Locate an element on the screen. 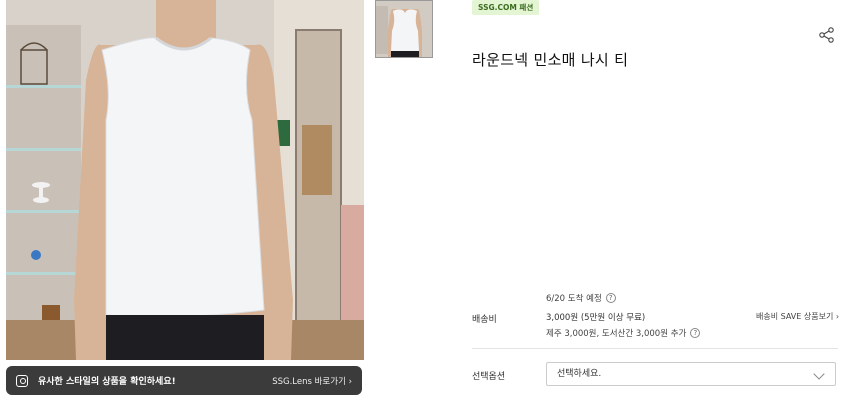 The height and width of the screenshot is (401, 862). shipping-extra-text: 제주 3,000원, 도서산간 3,000원 추가 is located at coordinates (616, 334).